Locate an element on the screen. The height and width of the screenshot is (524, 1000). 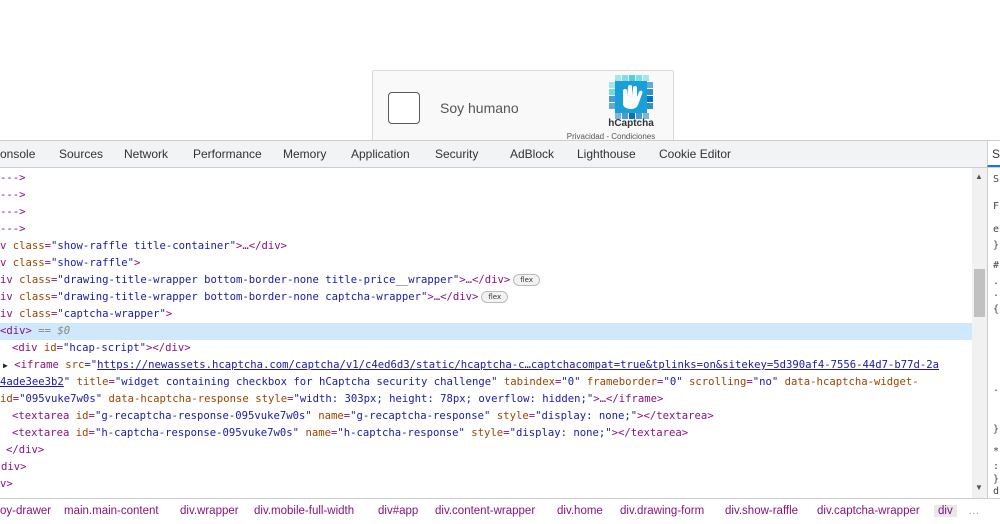
tab-lighthouse: Lighthouse is located at coordinates (606, 154).